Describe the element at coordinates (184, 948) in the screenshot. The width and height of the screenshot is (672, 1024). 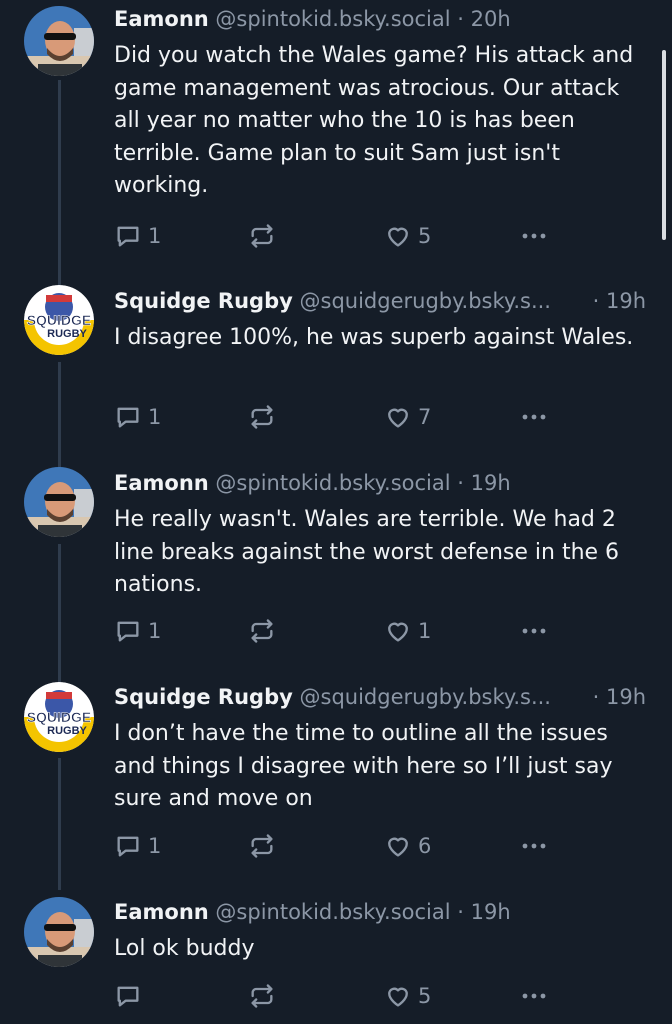
I see `post-text: Lol ok buddy` at that location.